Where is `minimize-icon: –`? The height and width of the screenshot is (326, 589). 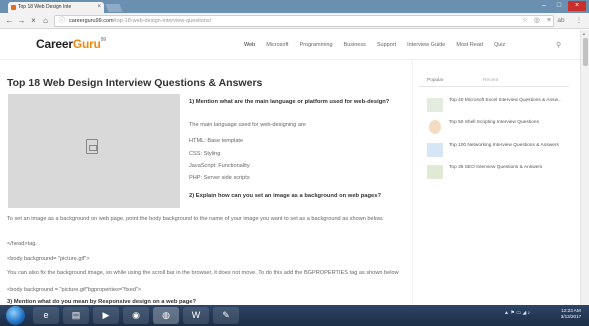 minimize-icon: – is located at coordinates (544, 6).